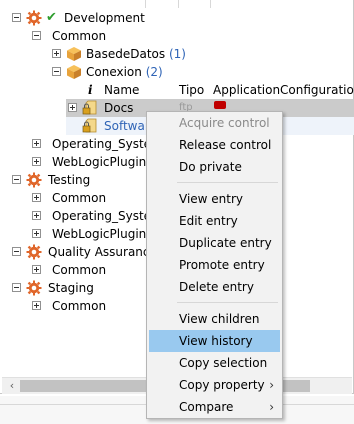 Image resolution: width=354 pixels, height=424 pixels. I want to click on node-label: Conexion (2), so click(124, 72).